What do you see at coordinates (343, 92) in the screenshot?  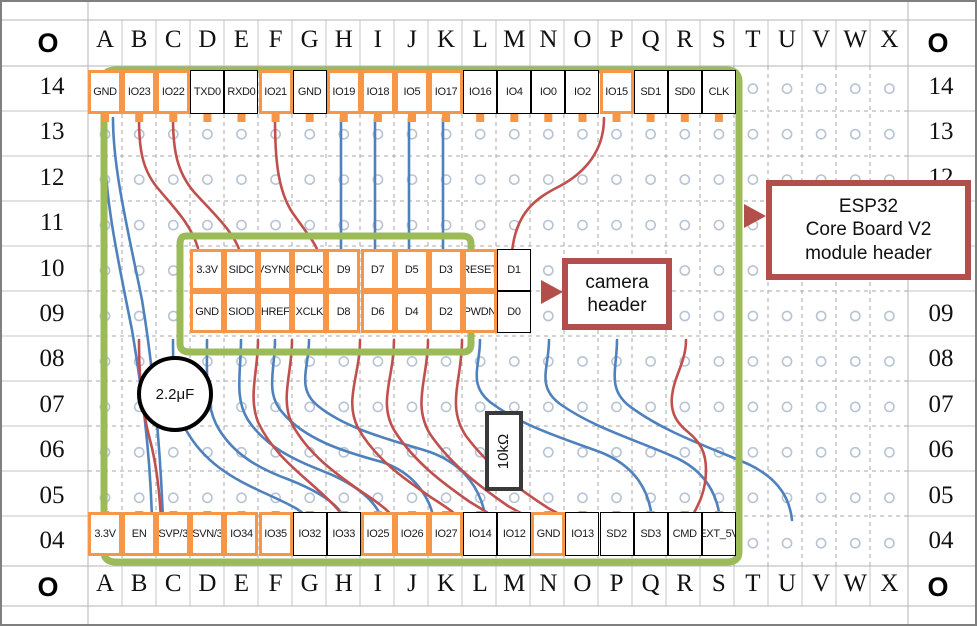 I see `esp32-pin-top-io19-H: IO19` at bounding box center [343, 92].